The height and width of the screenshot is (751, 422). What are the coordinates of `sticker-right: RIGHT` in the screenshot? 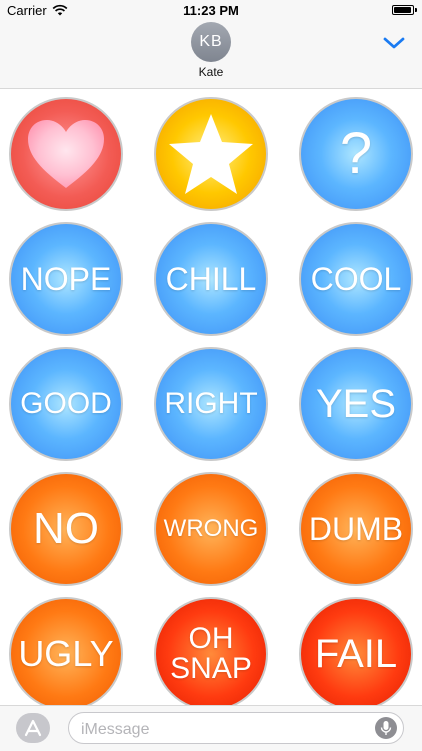 It's located at (211, 404).